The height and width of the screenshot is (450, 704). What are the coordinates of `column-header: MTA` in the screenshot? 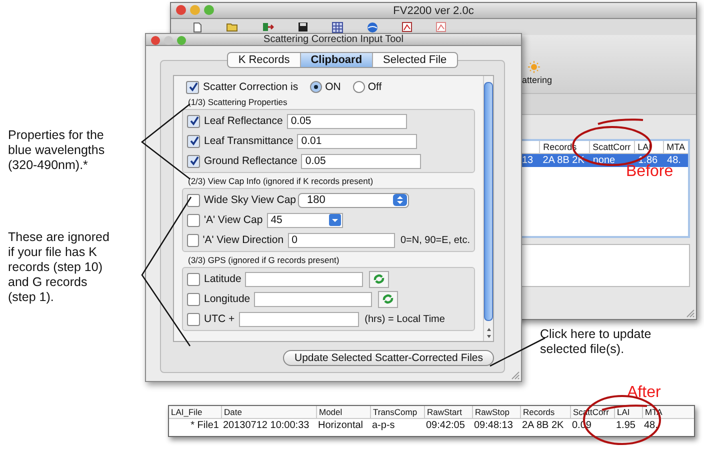 It's located at (675, 147).